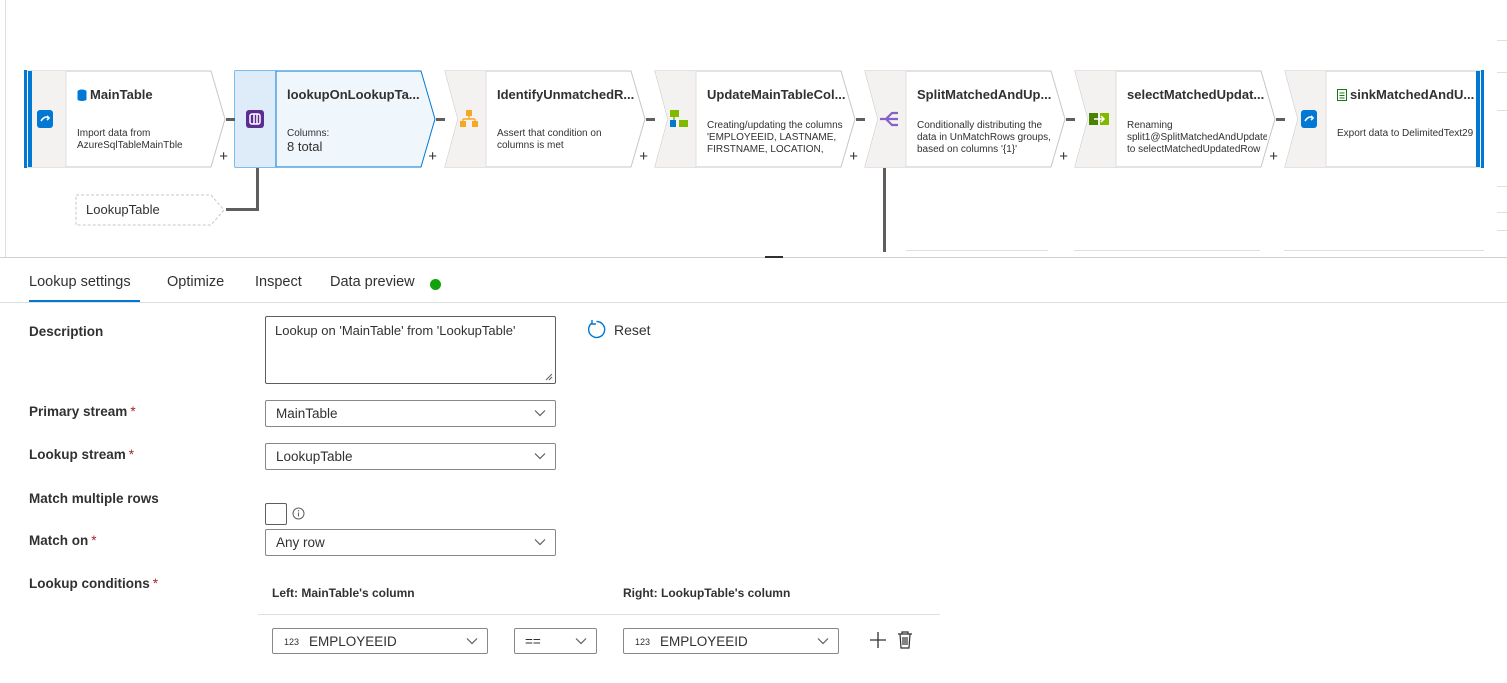 This screenshot has width=1507, height=683. What do you see at coordinates (78, 411) in the screenshot?
I see `primary-stream-label-text: Primary stream` at bounding box center [78, 411].